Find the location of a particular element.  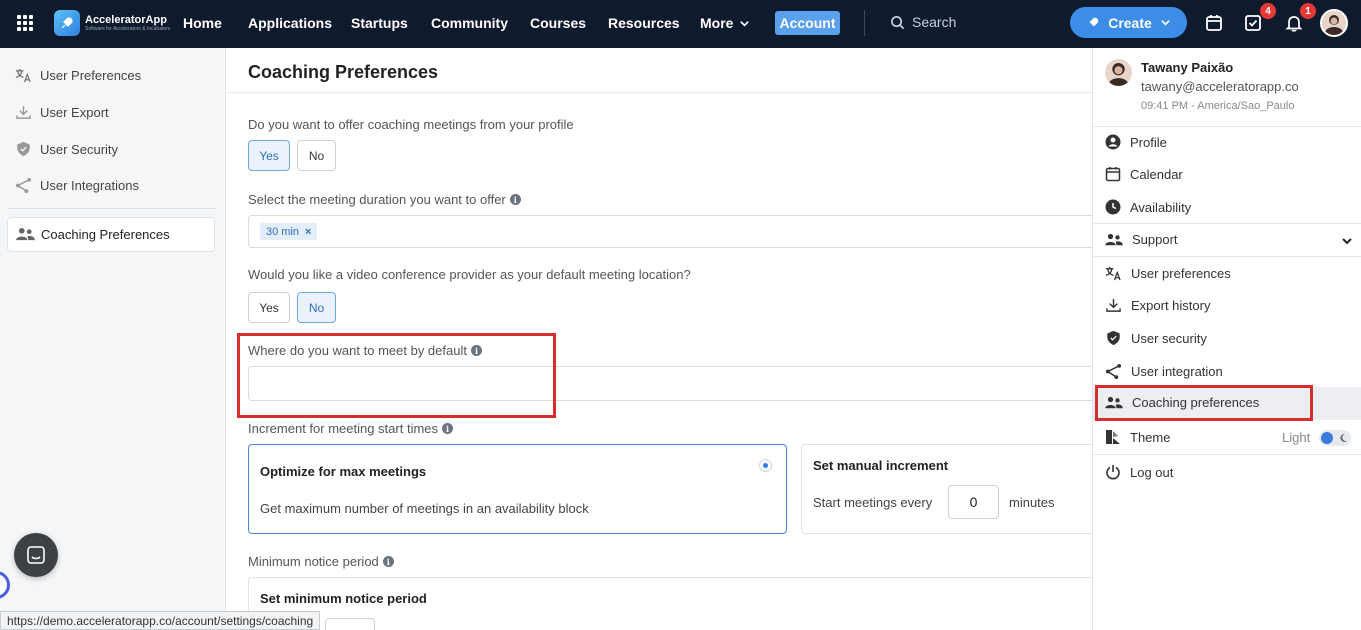

video-provider-no-button: No is located at coordinates (316, 307).